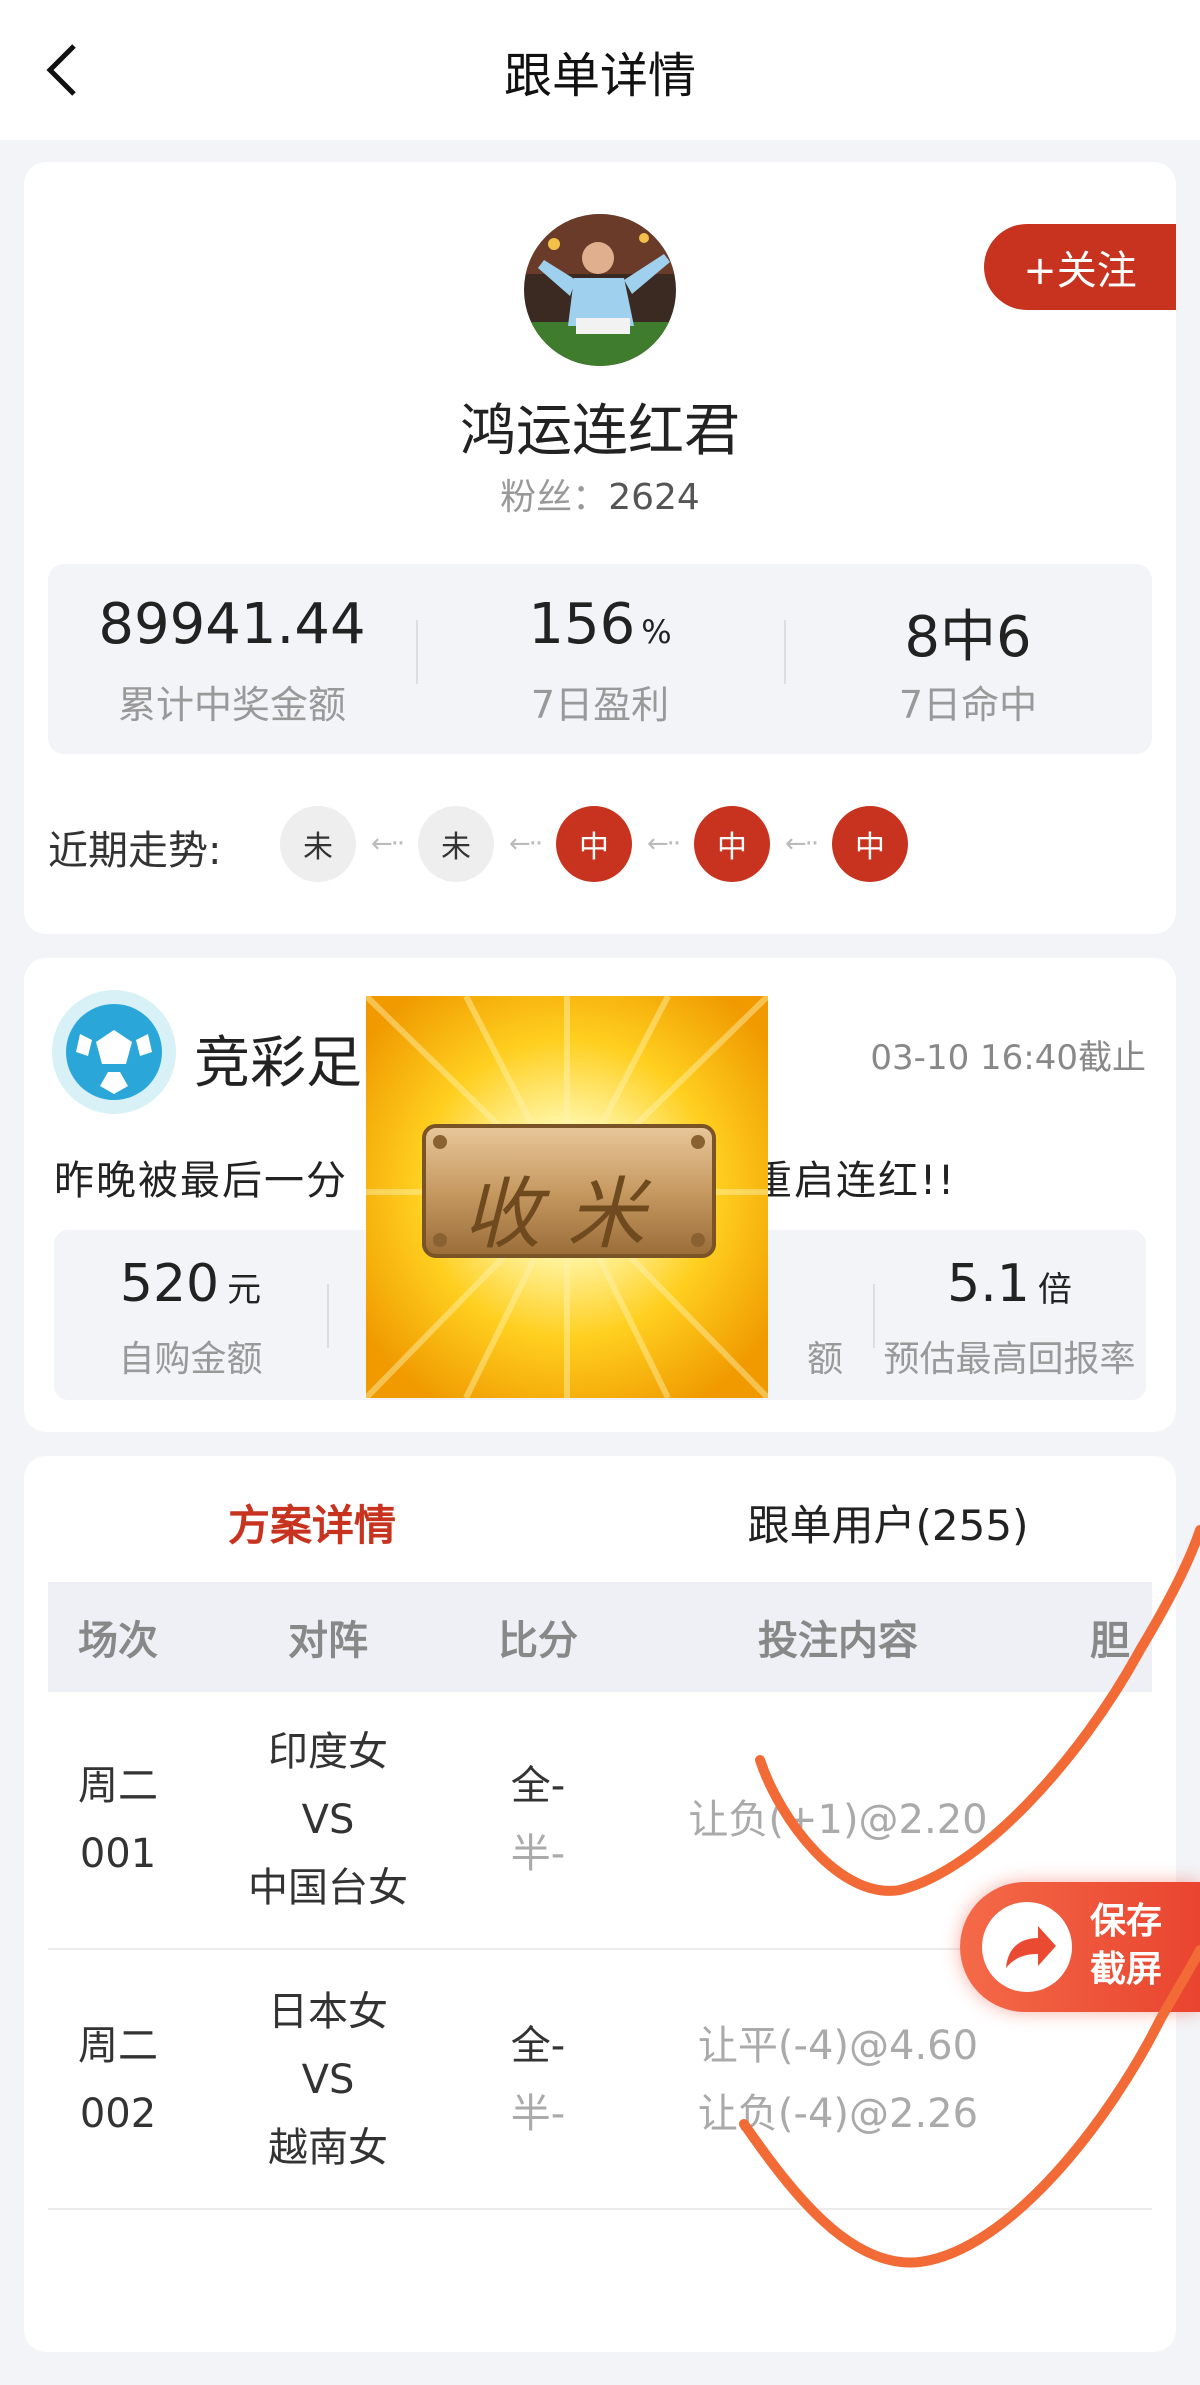 This screenshot has width=1200, height=2385. What do you see at coordinates (968, 705) in the screenshot?
I see `stat-label: 7日命中` at bounding box center [968, 705].